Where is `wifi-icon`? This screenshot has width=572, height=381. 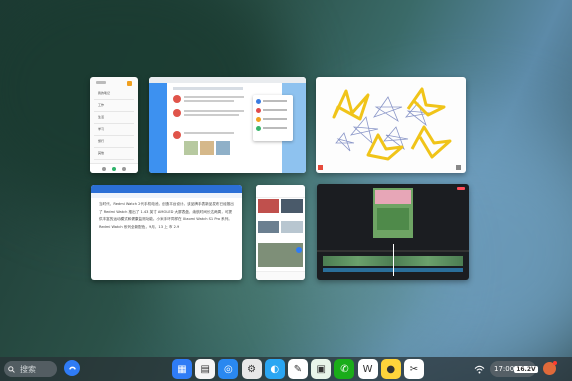
wifi-icon is located at coordinates (479, 369).